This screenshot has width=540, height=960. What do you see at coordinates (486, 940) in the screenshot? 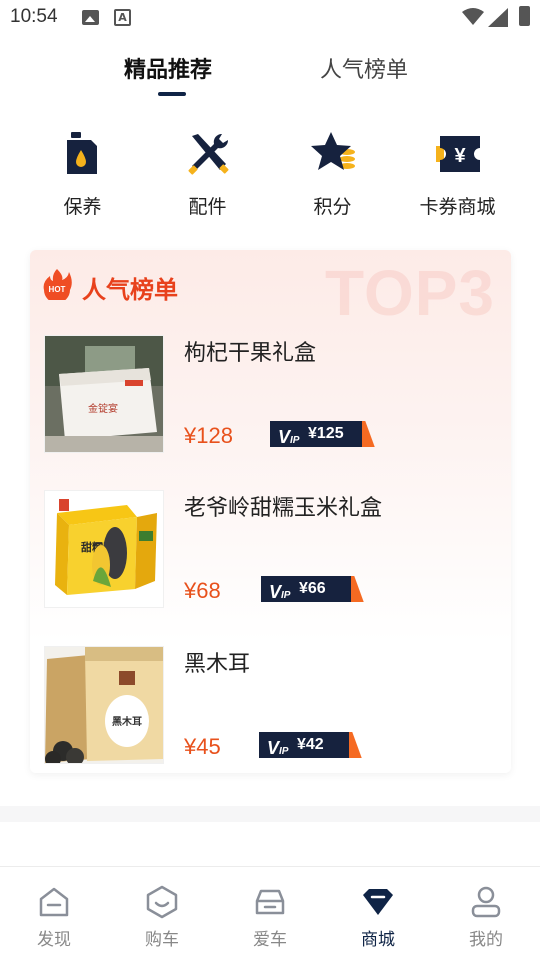
I see `nav-label: 我的` at bounding box center [486, 940].